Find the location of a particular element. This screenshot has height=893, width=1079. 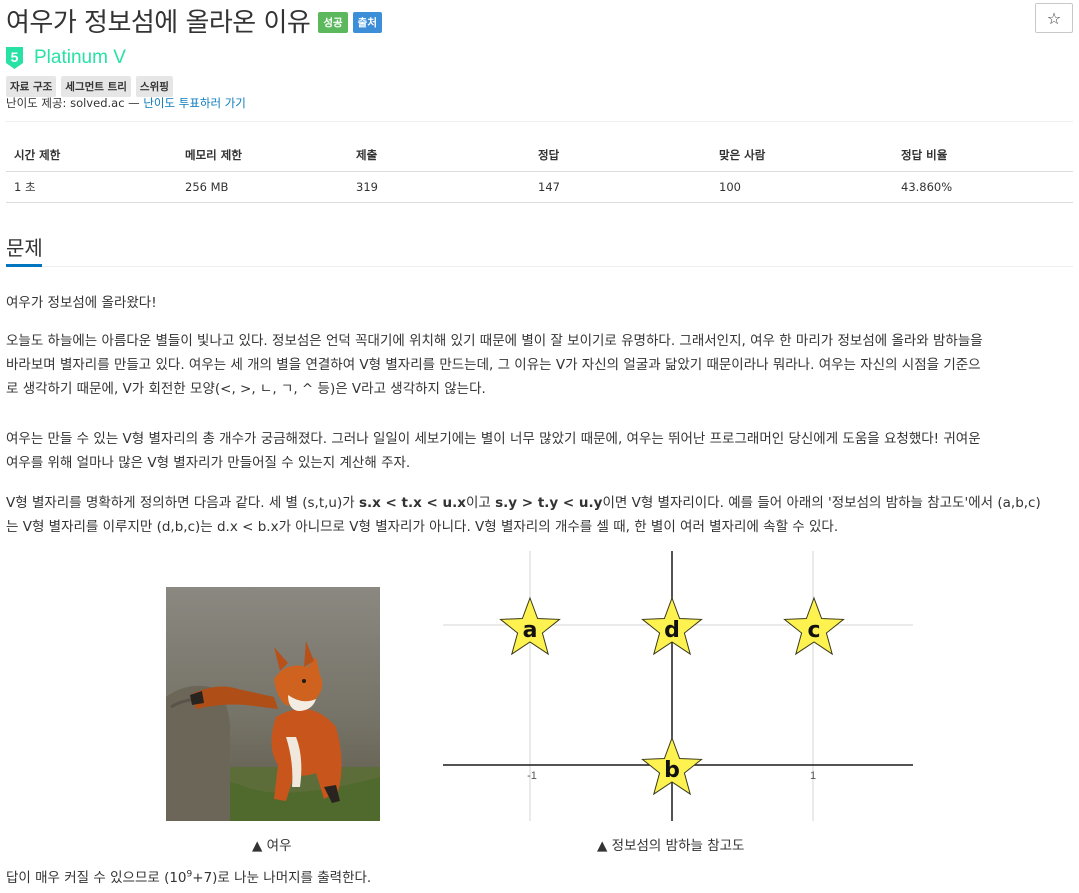

tag-segment-tree: 세그먼트 트리 is located at coordinates (96, 86).